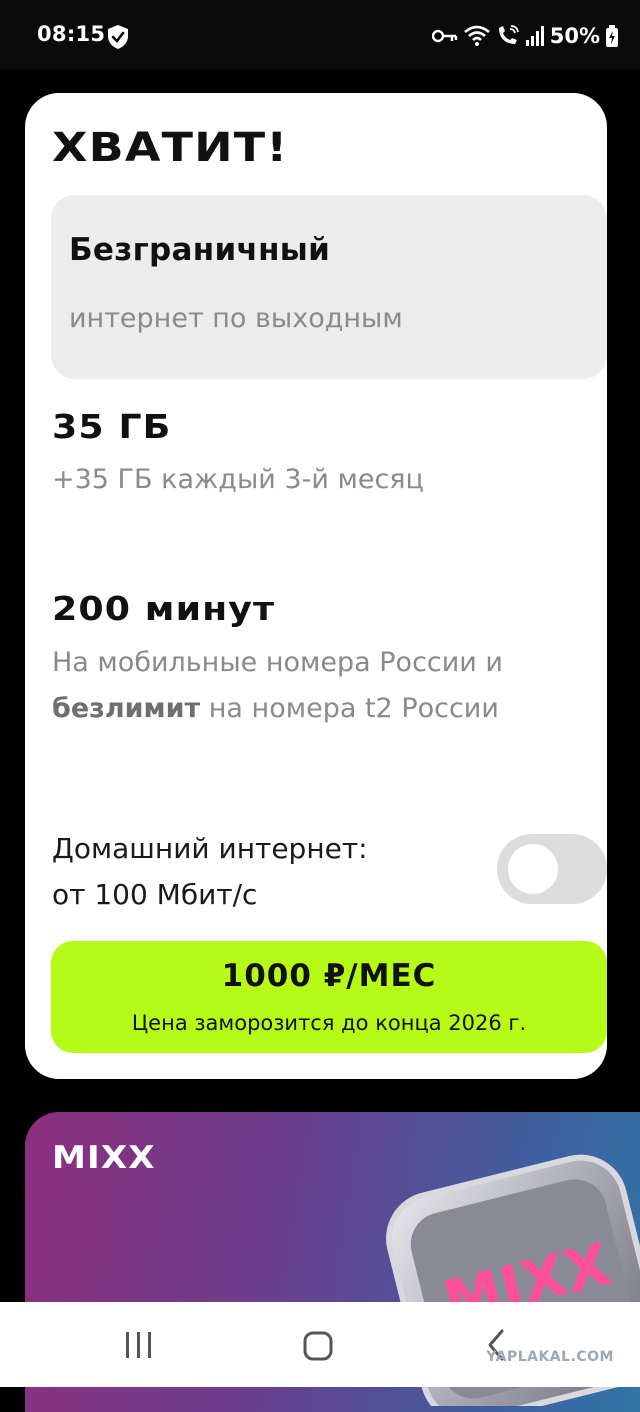 The height and width of the screenshot is (1412, 640). Describe the element at coordinates (139, 1346) in the screenshot. I see `recent-apps-icon` at that location.